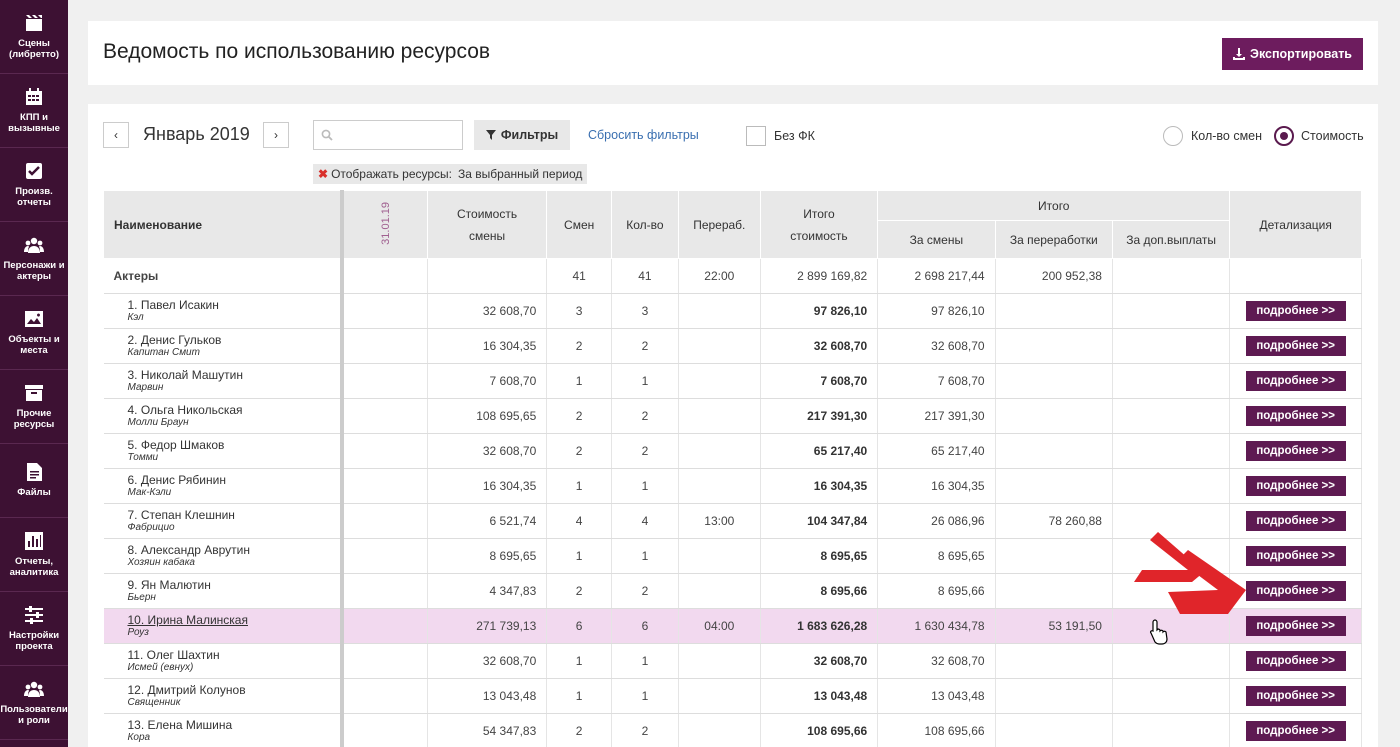 The height and width of the screenshot is (747, 1400). I want to click on group-total-cost: 2 899 169,82, so click(819, 276).